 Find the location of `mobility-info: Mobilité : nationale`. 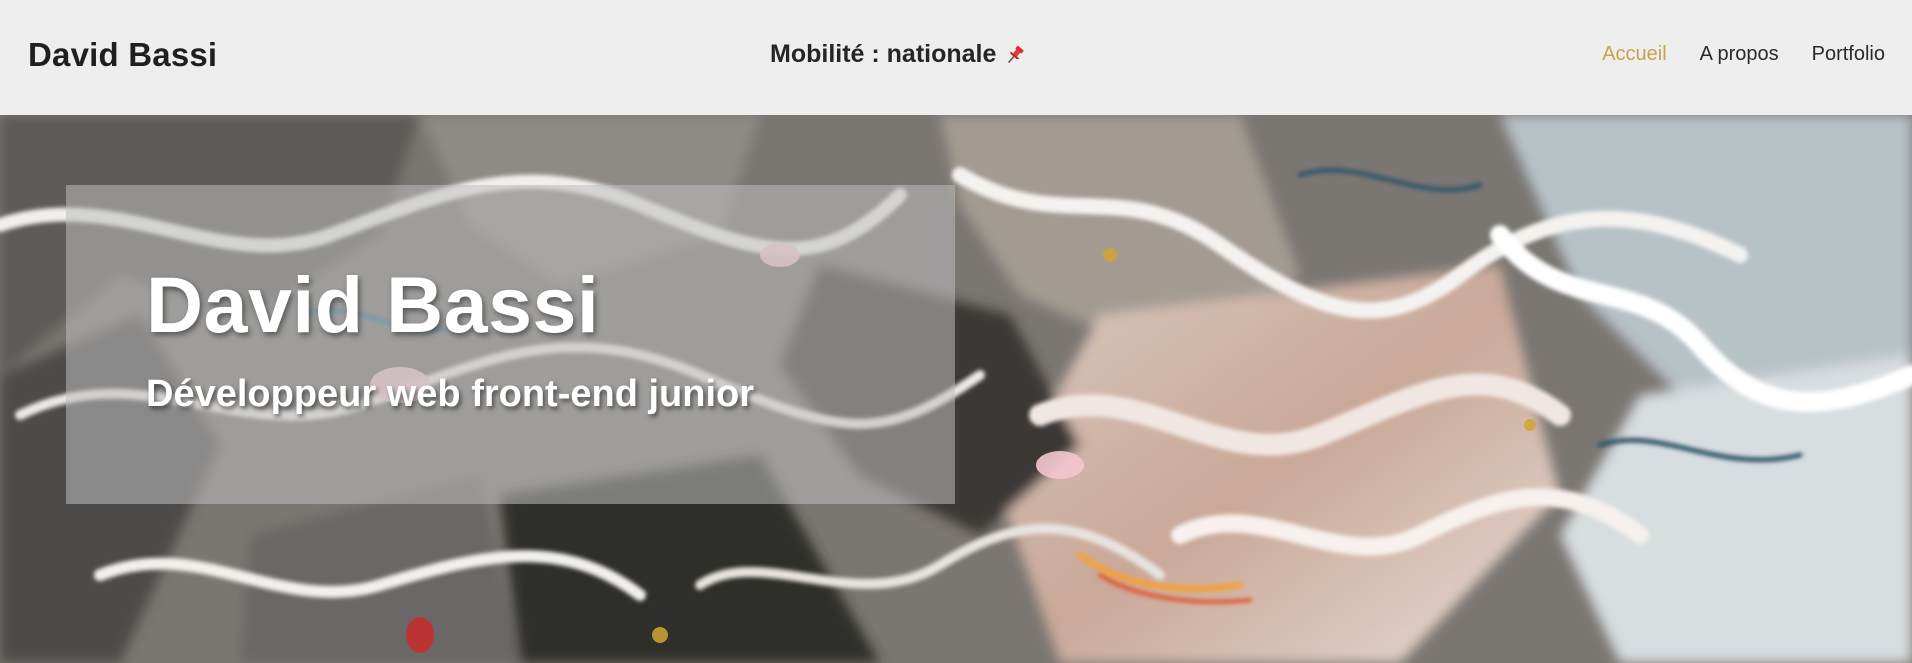

mobility-info: Mobilité : nationale is located at coordinates (898, 54).